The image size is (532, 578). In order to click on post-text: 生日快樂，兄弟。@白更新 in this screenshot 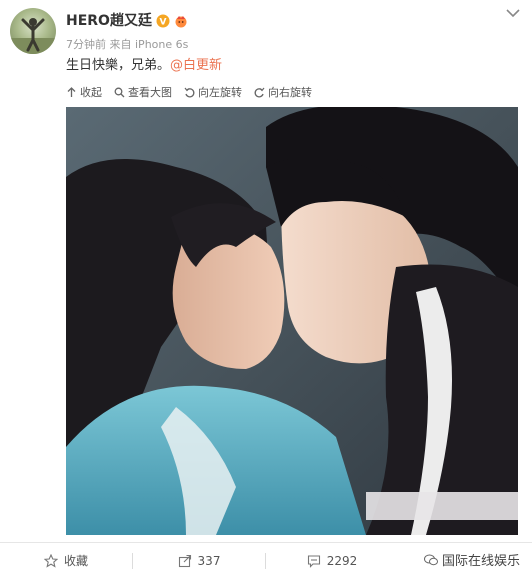, I will do `click(144, 63)`.